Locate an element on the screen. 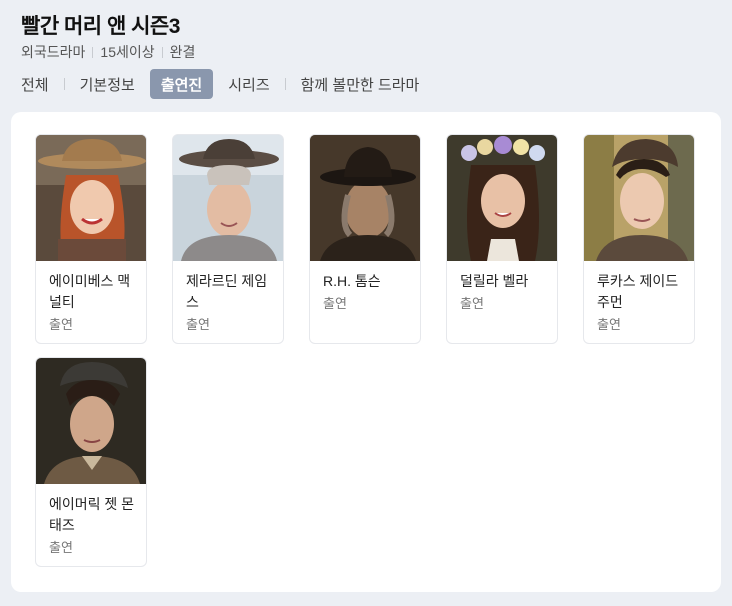 Image resolution: width=732 pixels, height=606 pixels. cast-card: 덜릴라 벨라 출연 is located at coordinates (502, 239).